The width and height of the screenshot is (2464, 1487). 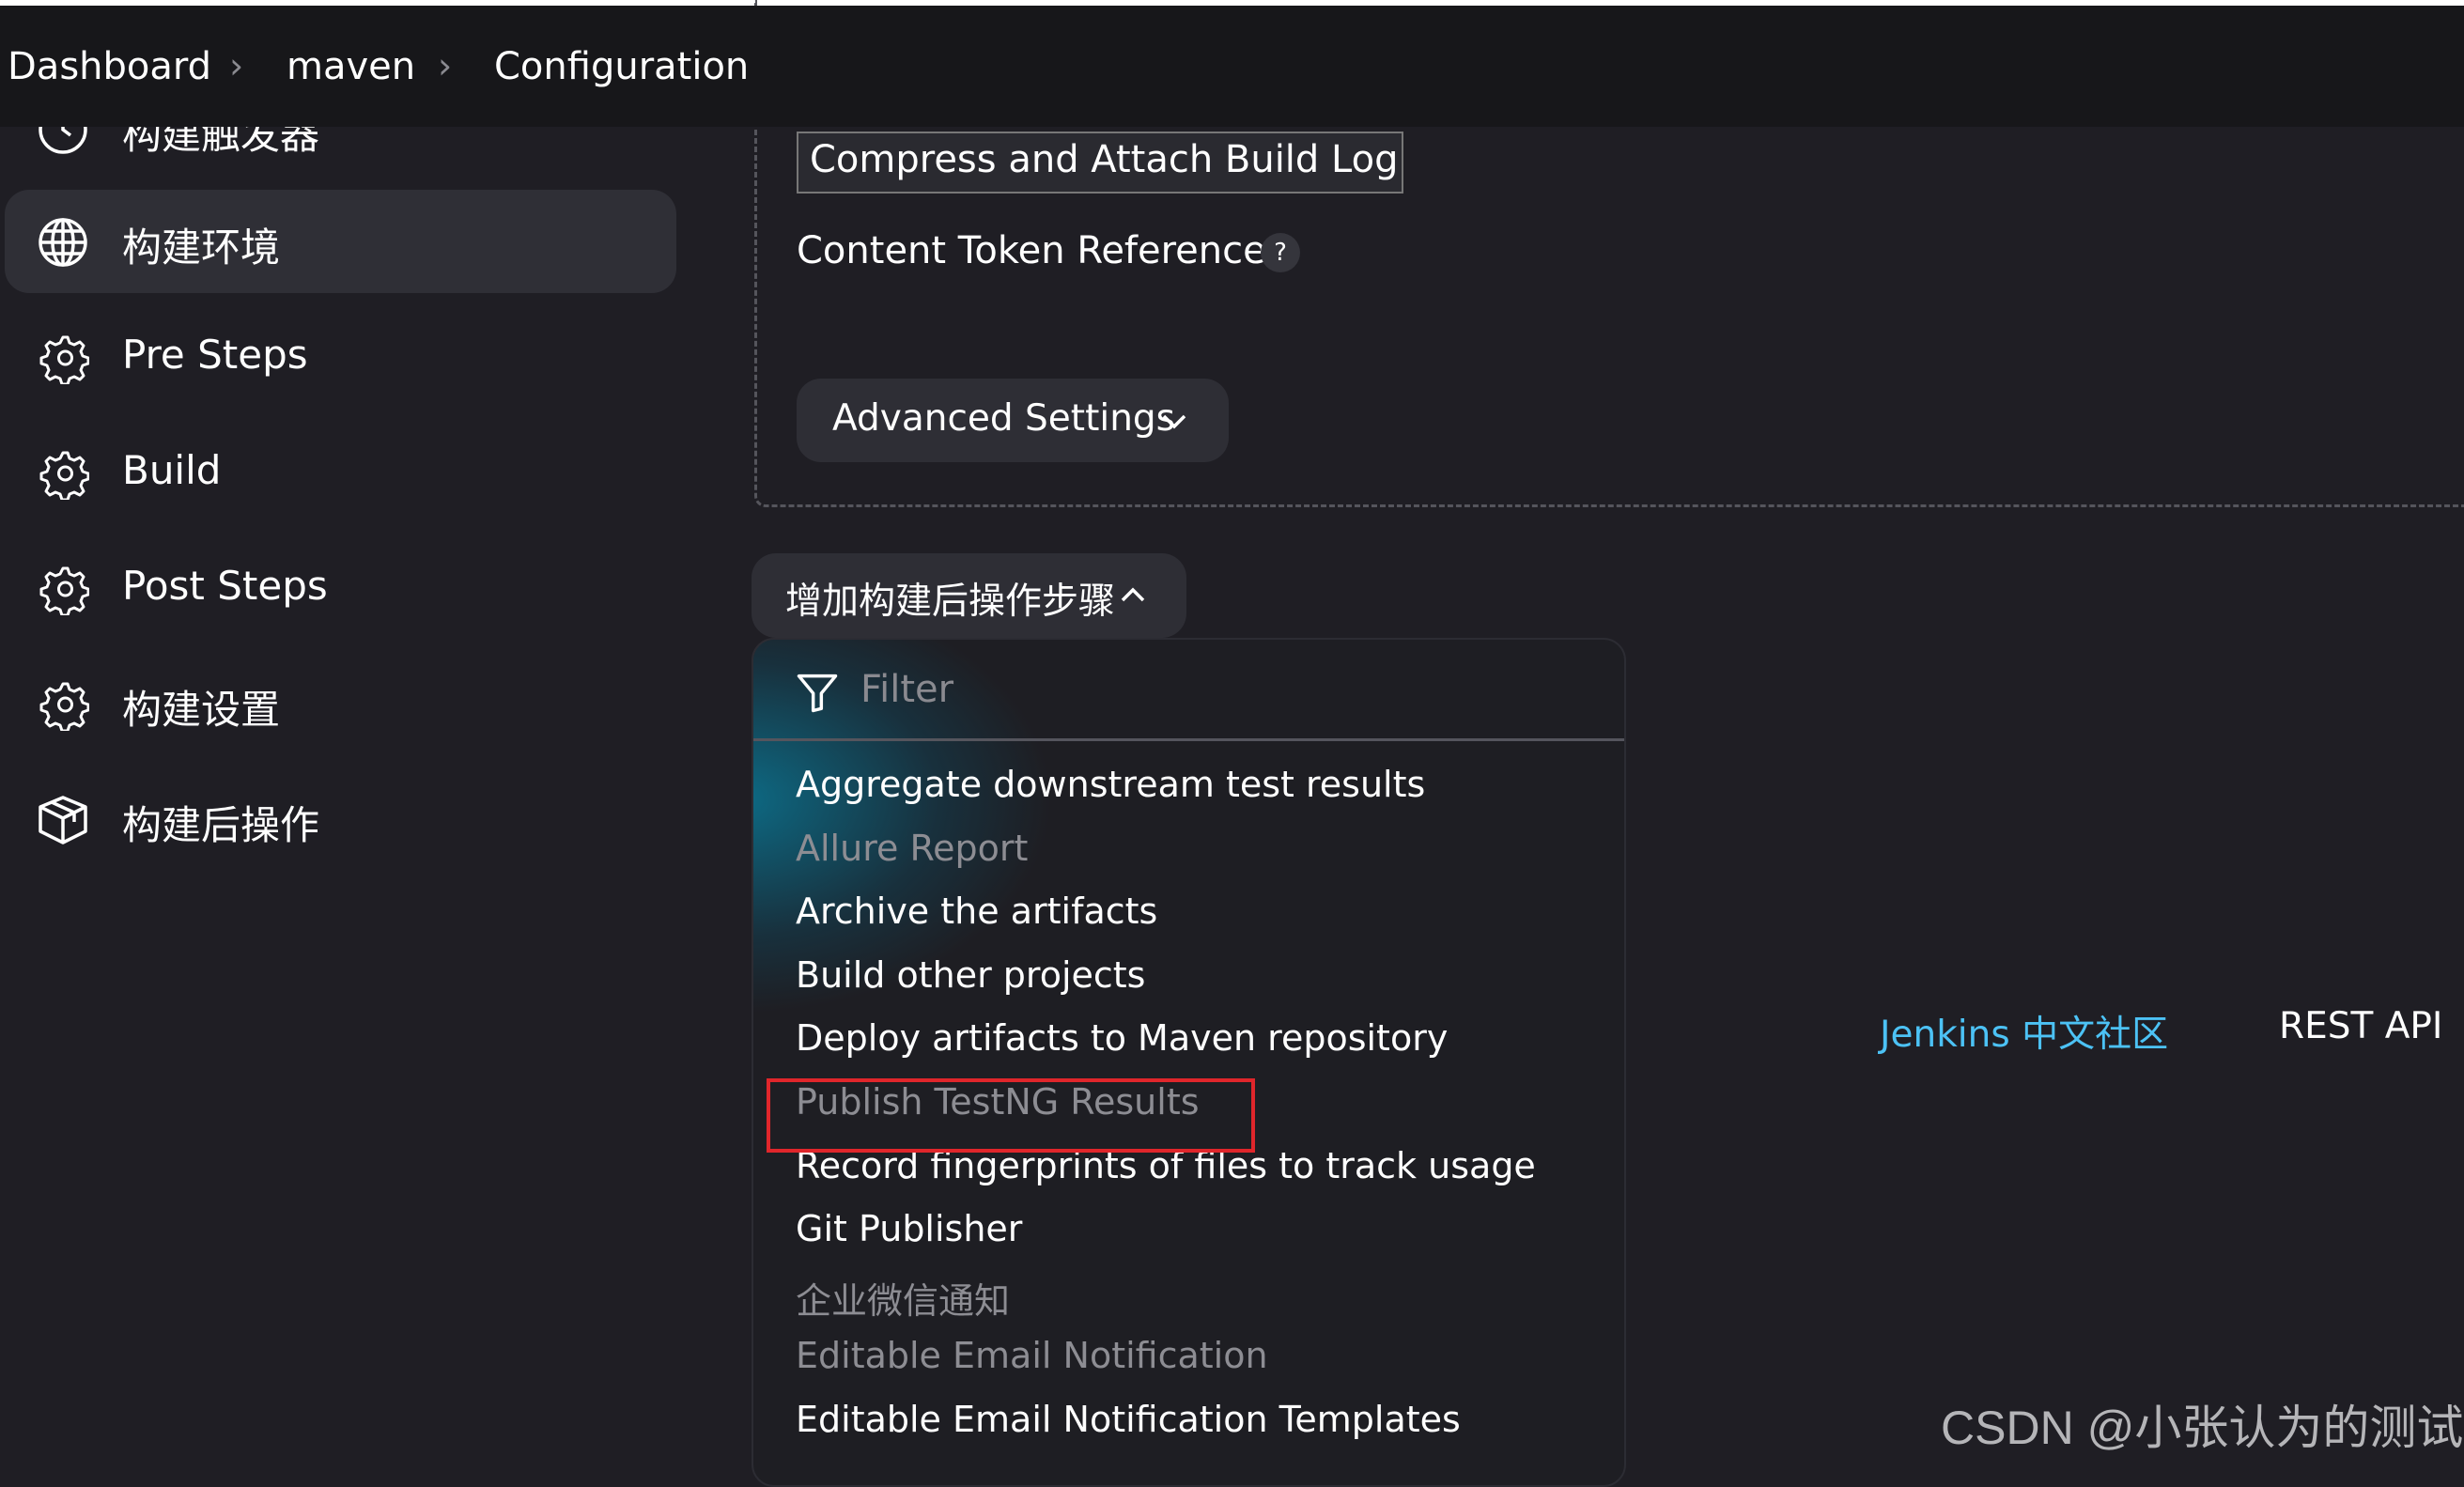 I want to click on advanced-settings-button: Advanced Settings, so click(x=1013, y=420).